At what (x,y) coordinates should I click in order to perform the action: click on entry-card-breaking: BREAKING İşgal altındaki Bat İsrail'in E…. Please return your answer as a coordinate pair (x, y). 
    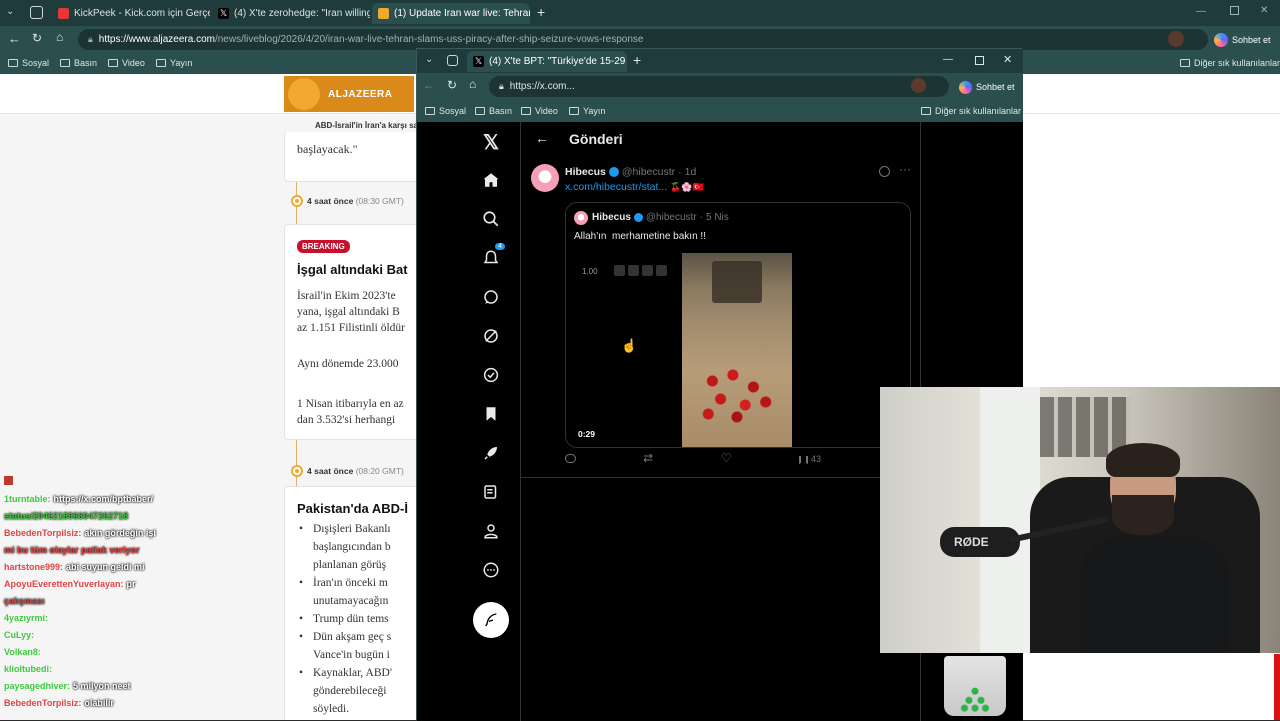
    Looking at the image, I should click on (354, 332).